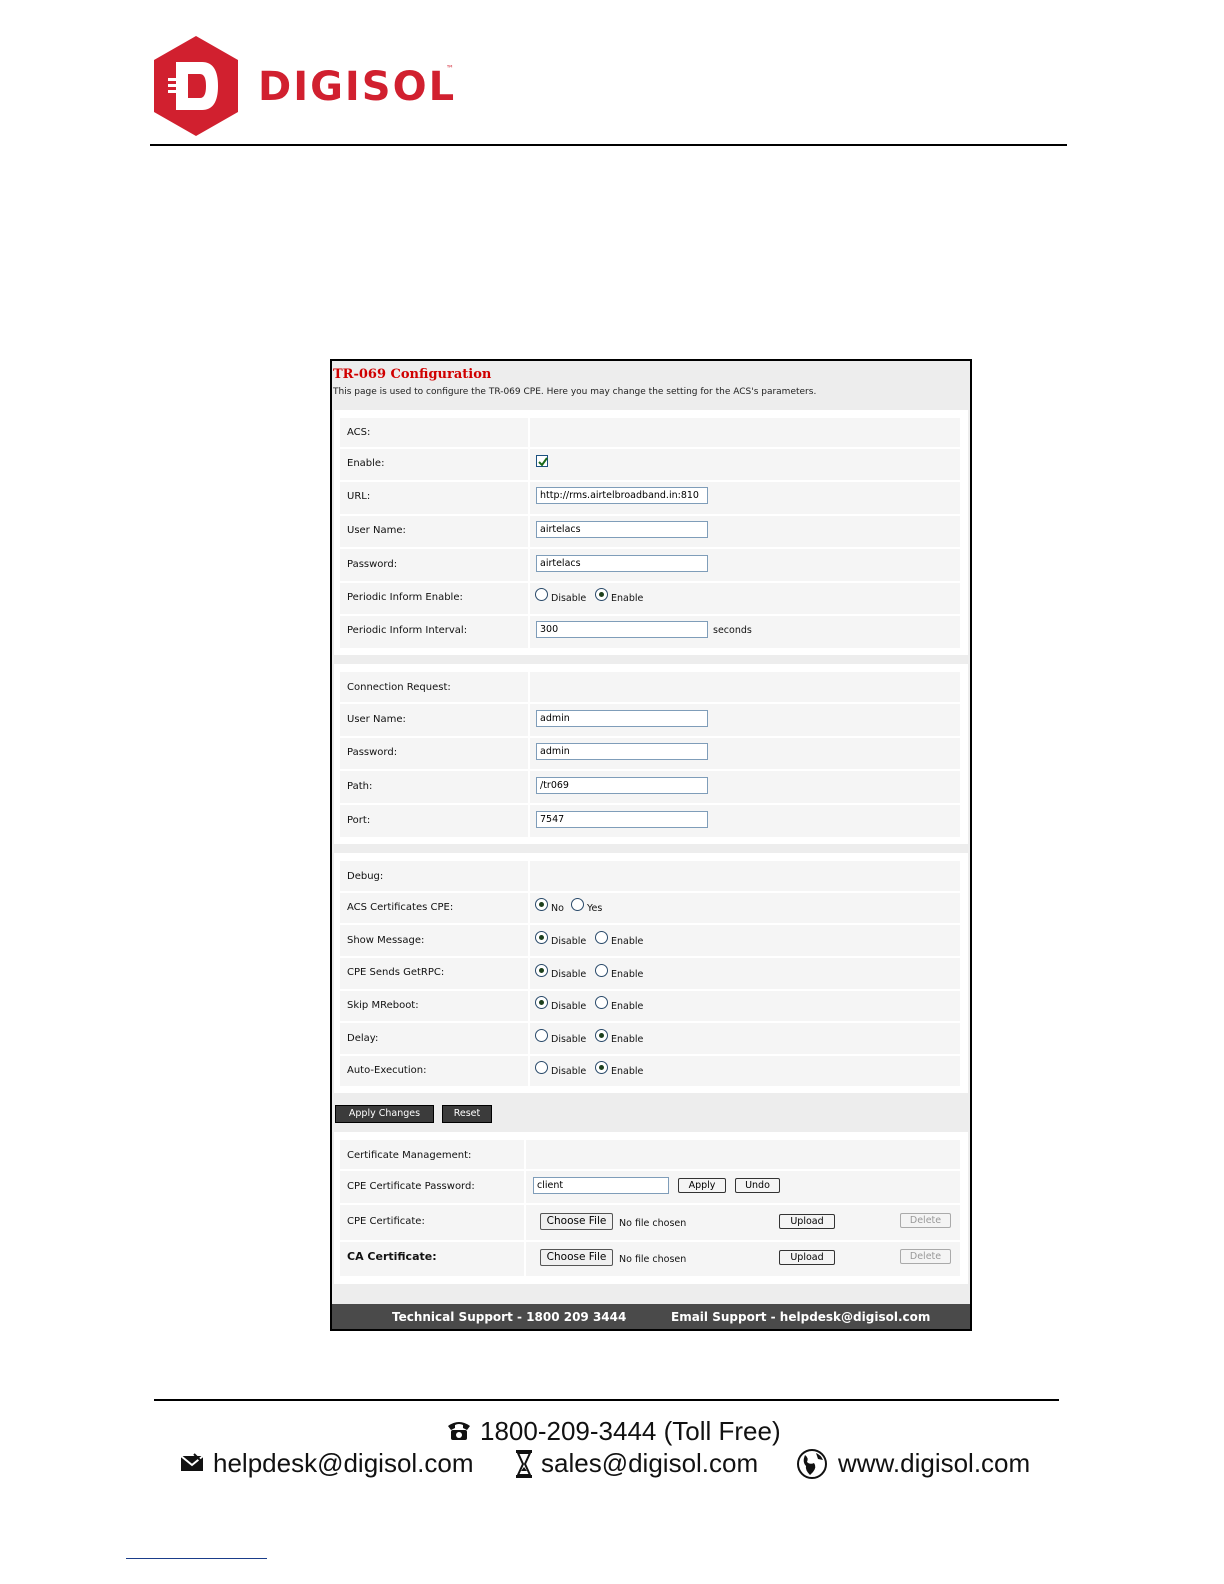 The image size is (1224, 1584). I want to click on acs-url-input: http://rms.airtelbroadband.in:810, so click(622, 495).